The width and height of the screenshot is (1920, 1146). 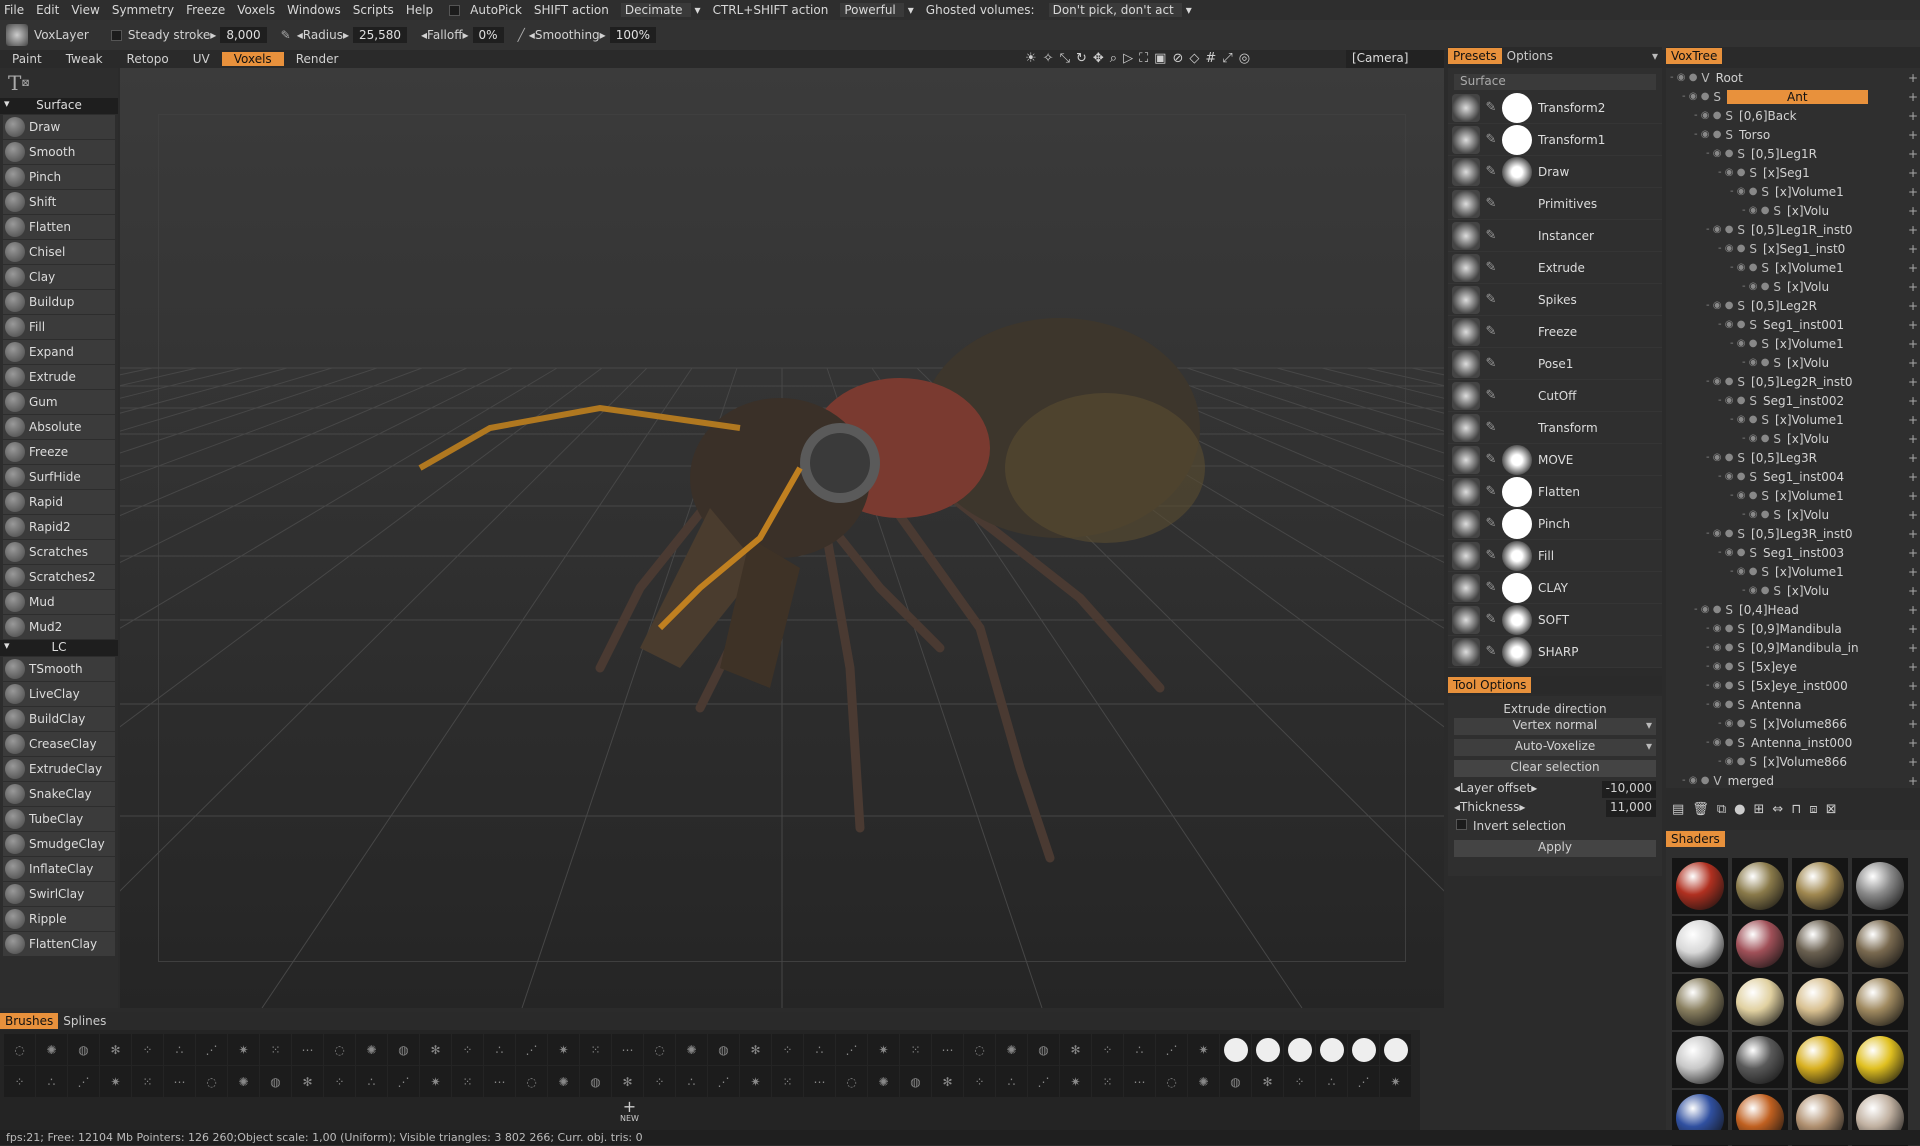 What do you see at coordinates (1793, 609) in the screenshot?
I see `voxtree-row: - ◉ ● S [0,4]Head +` at bounding box center [1793, 609].